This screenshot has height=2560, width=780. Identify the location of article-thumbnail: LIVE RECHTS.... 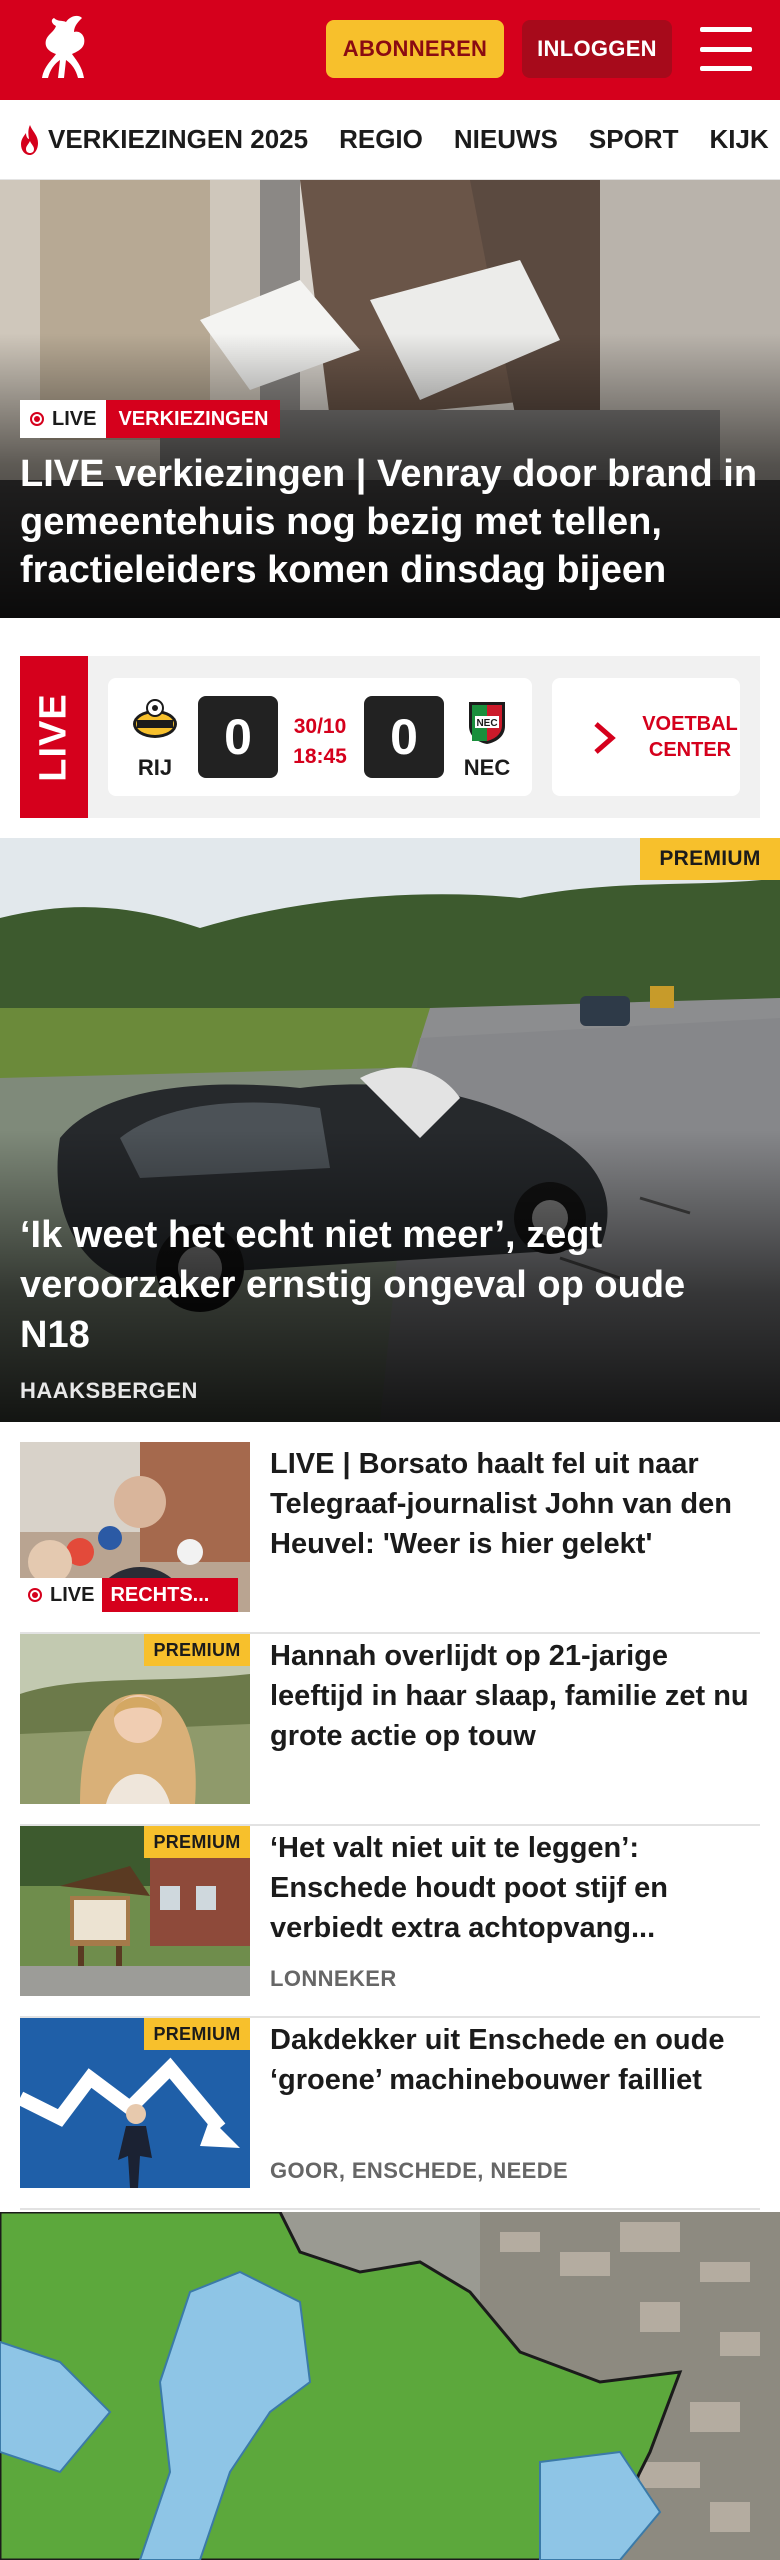
(135, 1527).